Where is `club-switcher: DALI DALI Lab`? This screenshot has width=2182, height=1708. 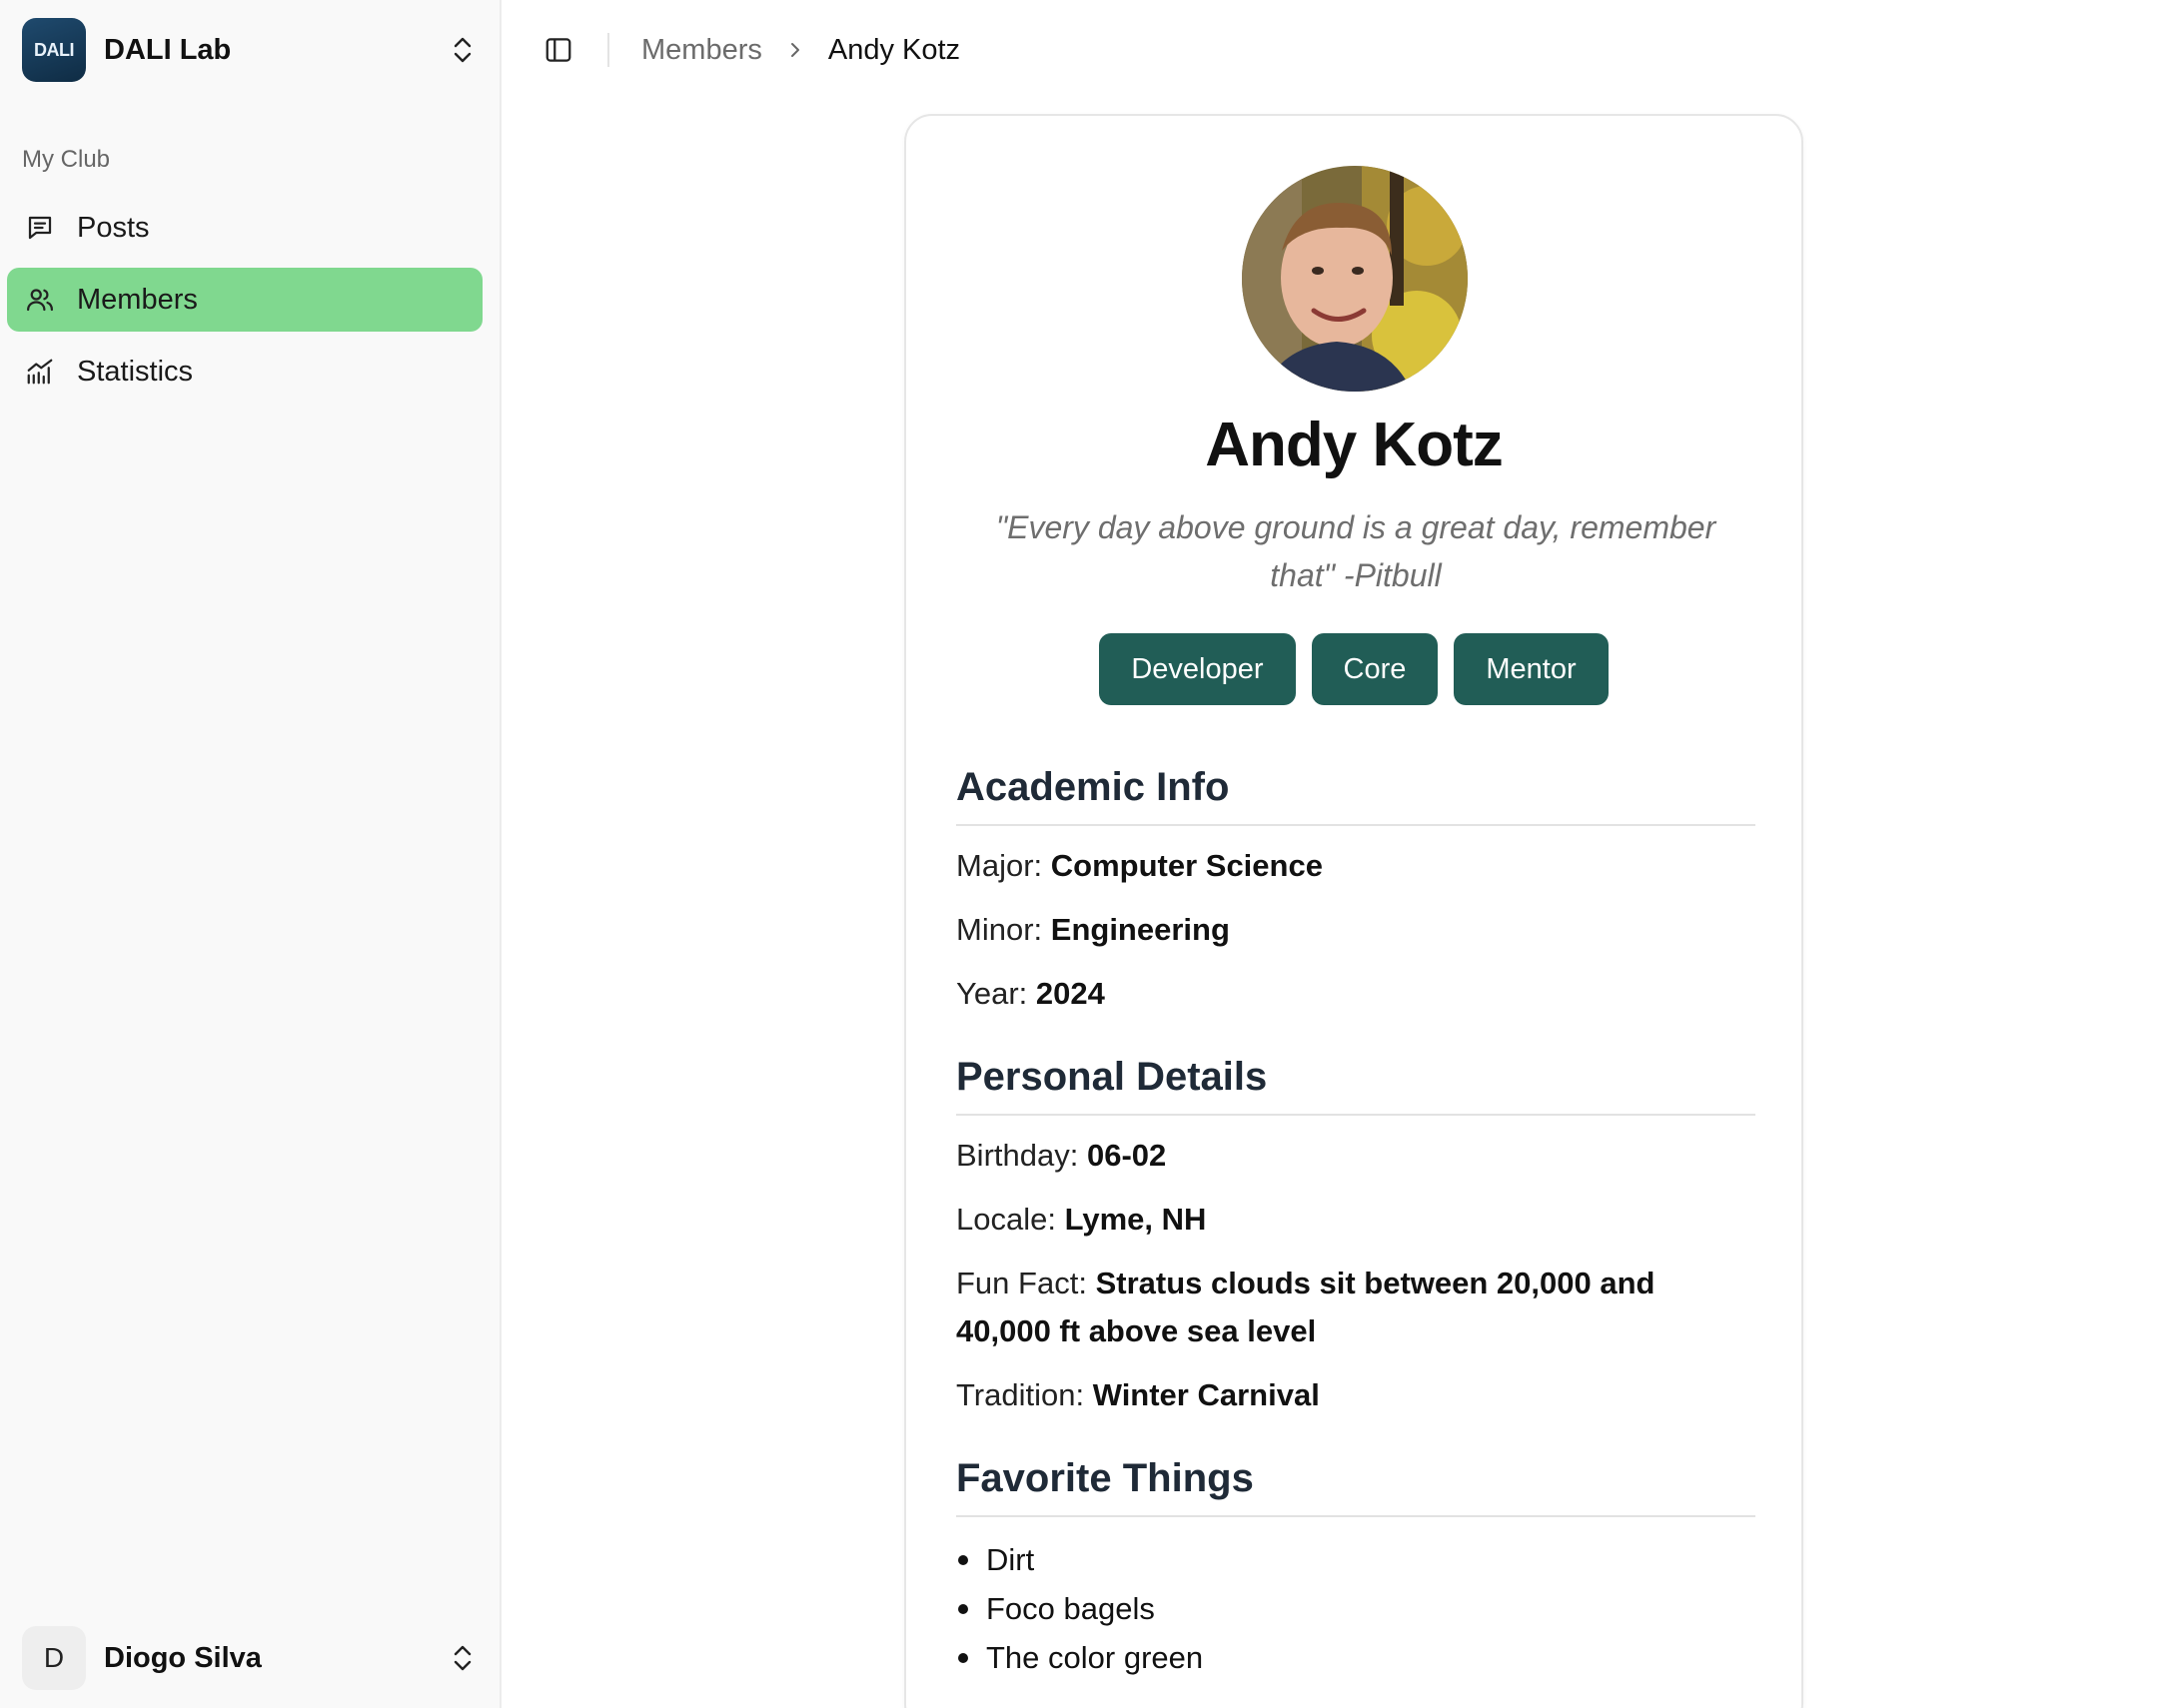
club-switcher: DALI DALI Lab is located at coordinates (250, 50).